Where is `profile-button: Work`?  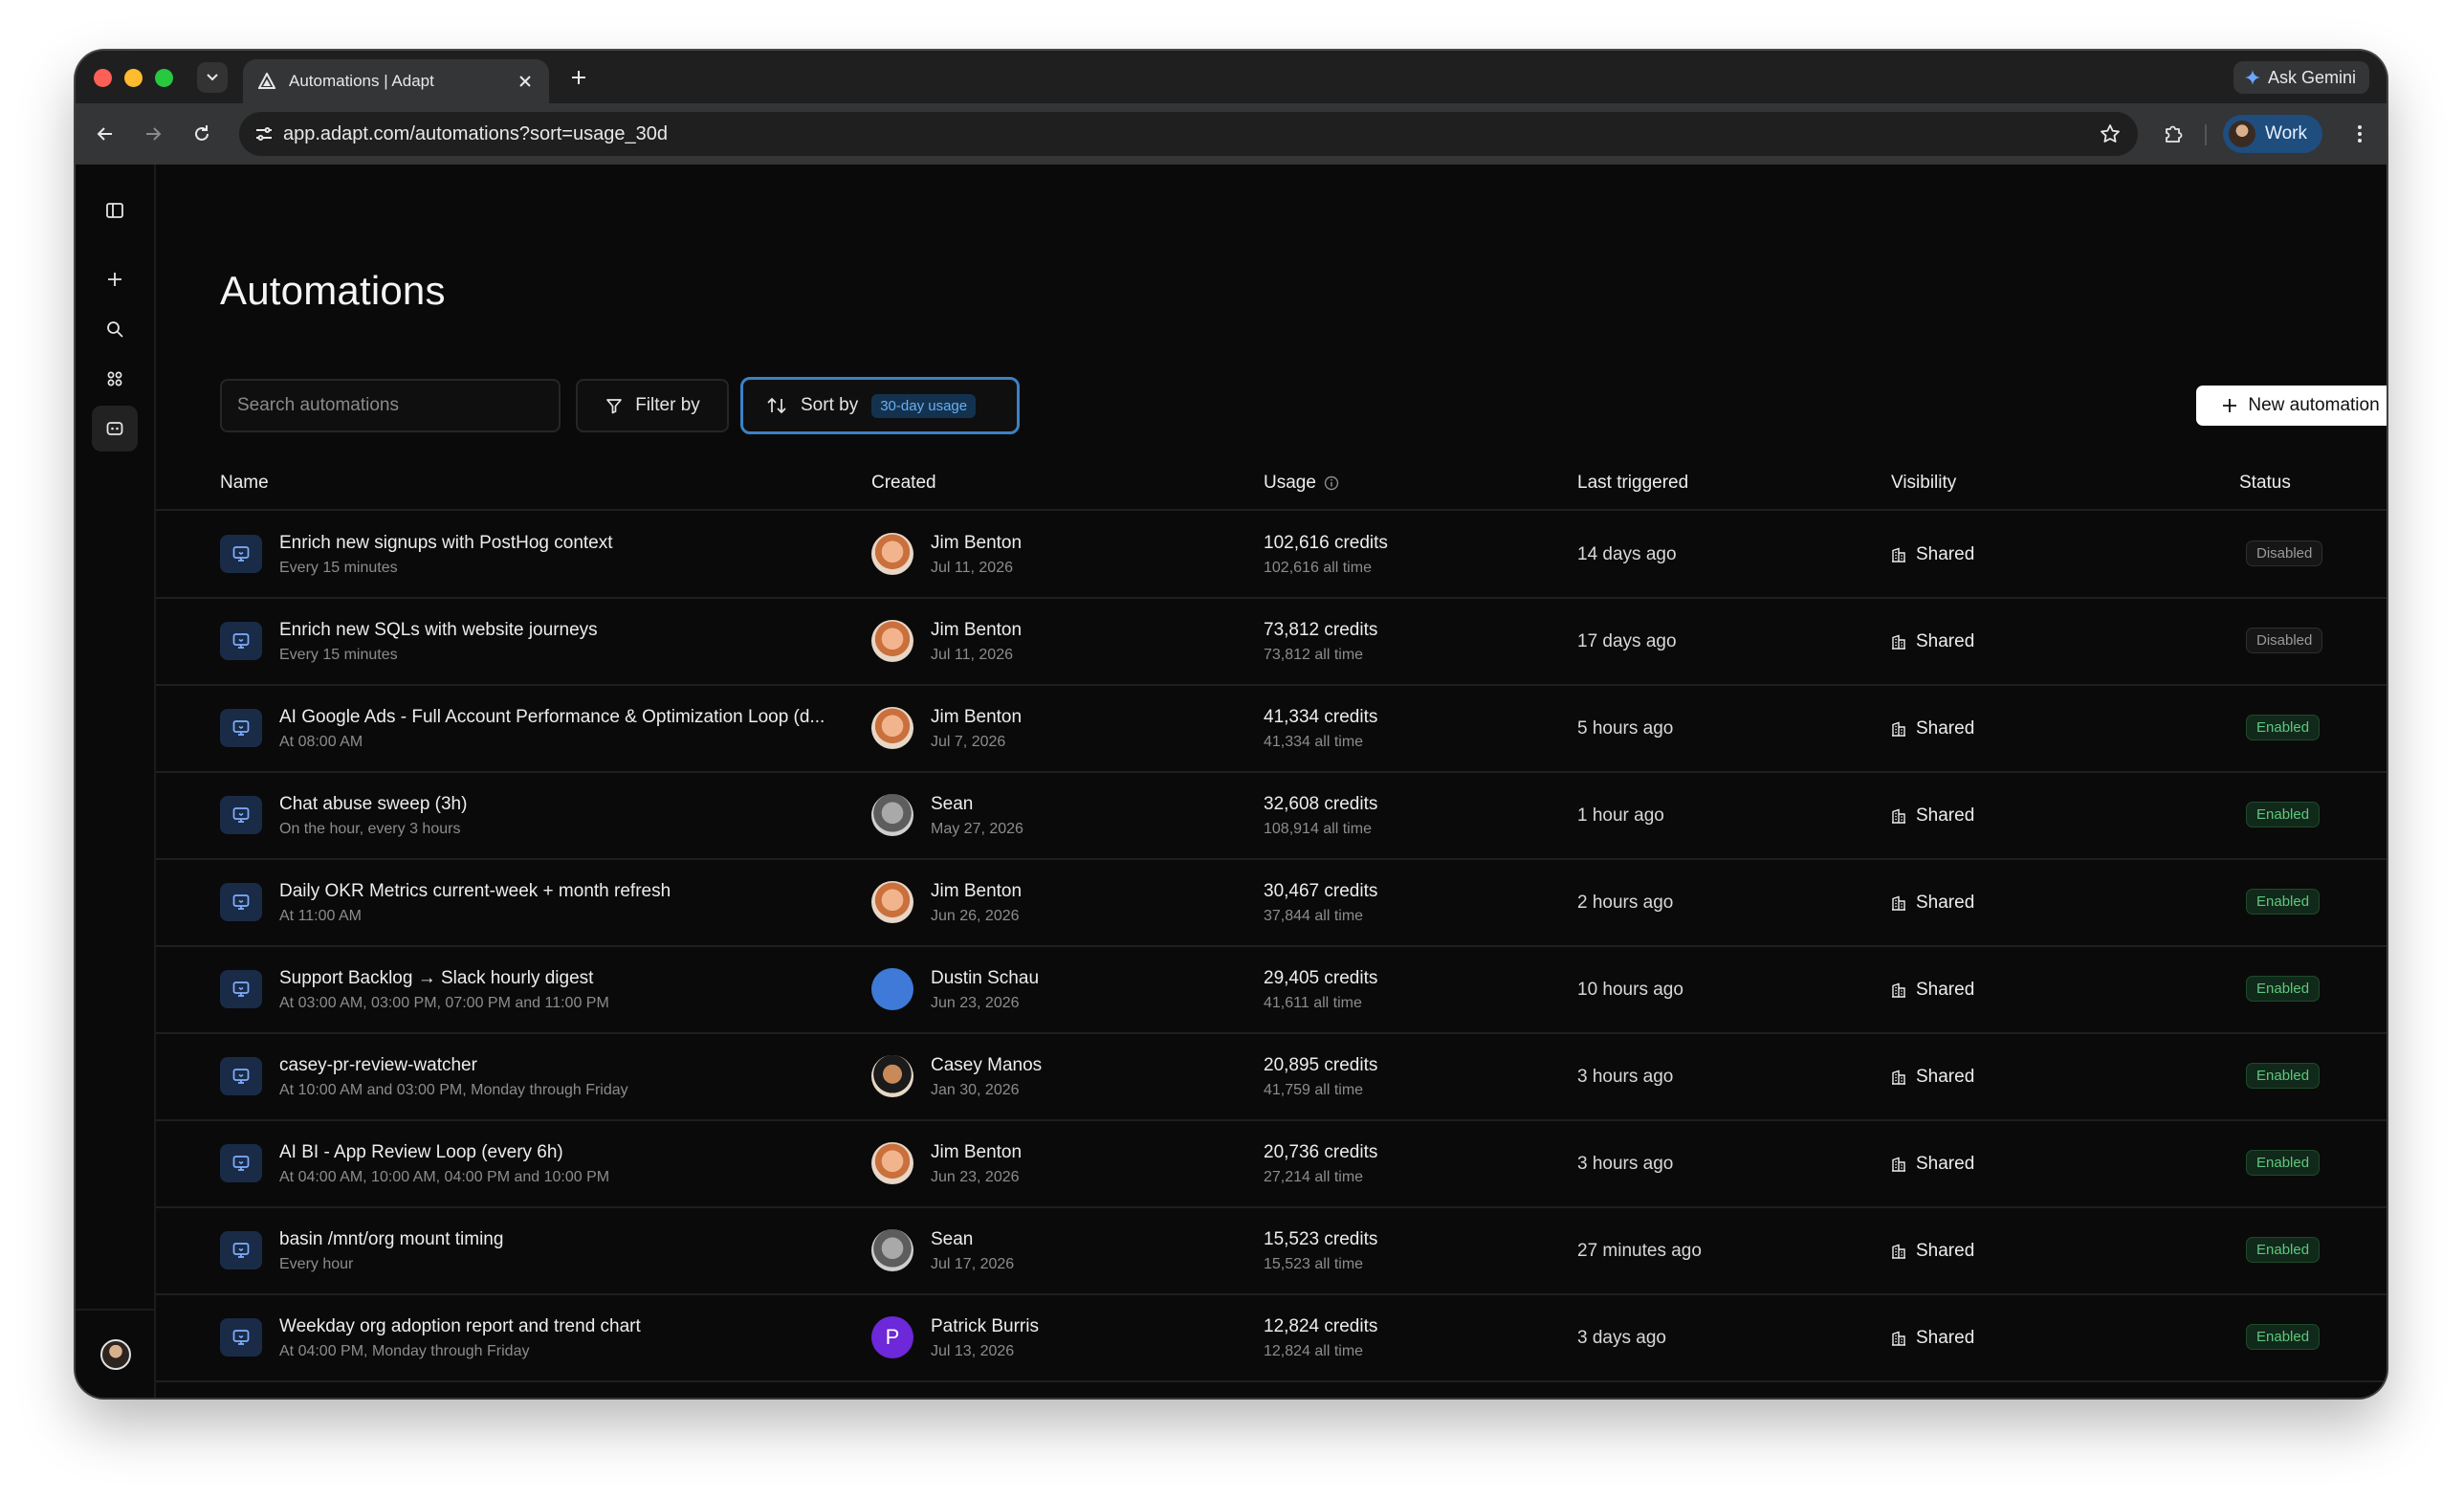 profile-button: Work is located at coordinates (2272, 134).